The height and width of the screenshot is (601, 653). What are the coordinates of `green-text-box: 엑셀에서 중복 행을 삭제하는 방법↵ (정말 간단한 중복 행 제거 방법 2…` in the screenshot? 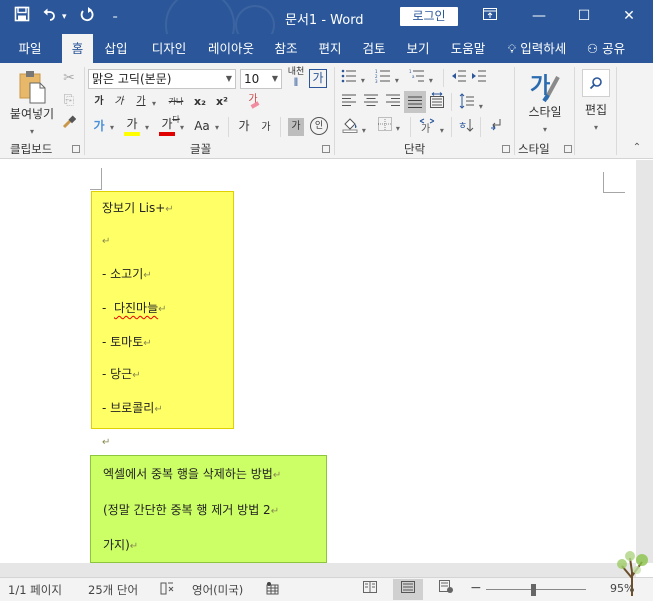 It's located at (208, 509).